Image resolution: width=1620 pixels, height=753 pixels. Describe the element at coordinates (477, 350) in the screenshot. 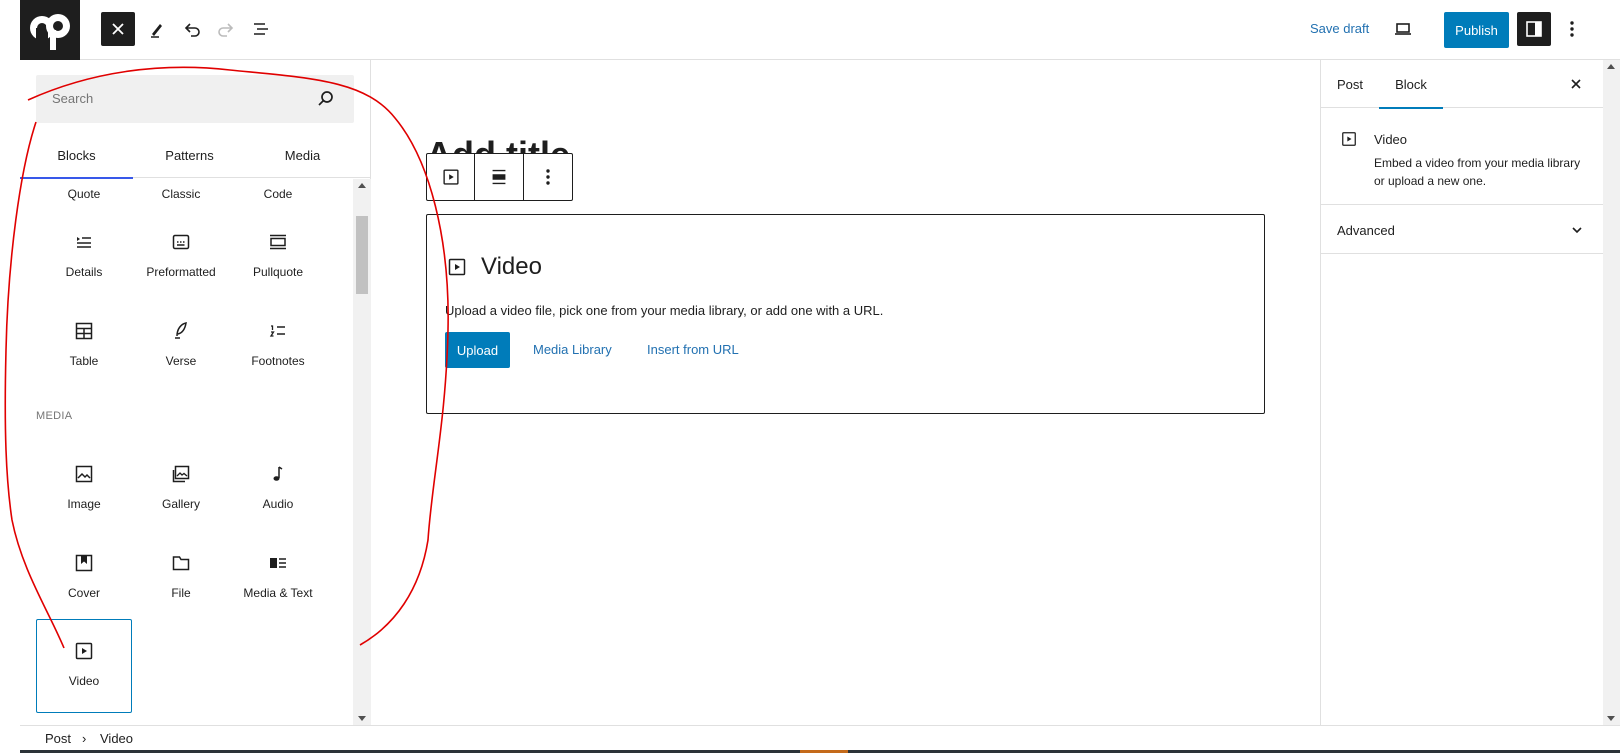

I see `upload-button: Upload` at that location.